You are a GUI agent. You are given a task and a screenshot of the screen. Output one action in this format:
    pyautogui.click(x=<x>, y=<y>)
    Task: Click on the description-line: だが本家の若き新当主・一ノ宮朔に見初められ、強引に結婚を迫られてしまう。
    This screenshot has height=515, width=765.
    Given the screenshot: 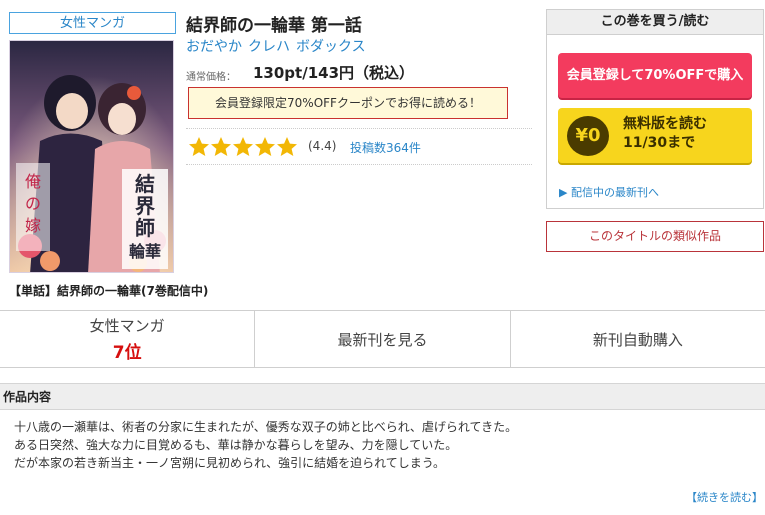 What is the action you would take?
    pyautogui.click(x=230, y=463)
    